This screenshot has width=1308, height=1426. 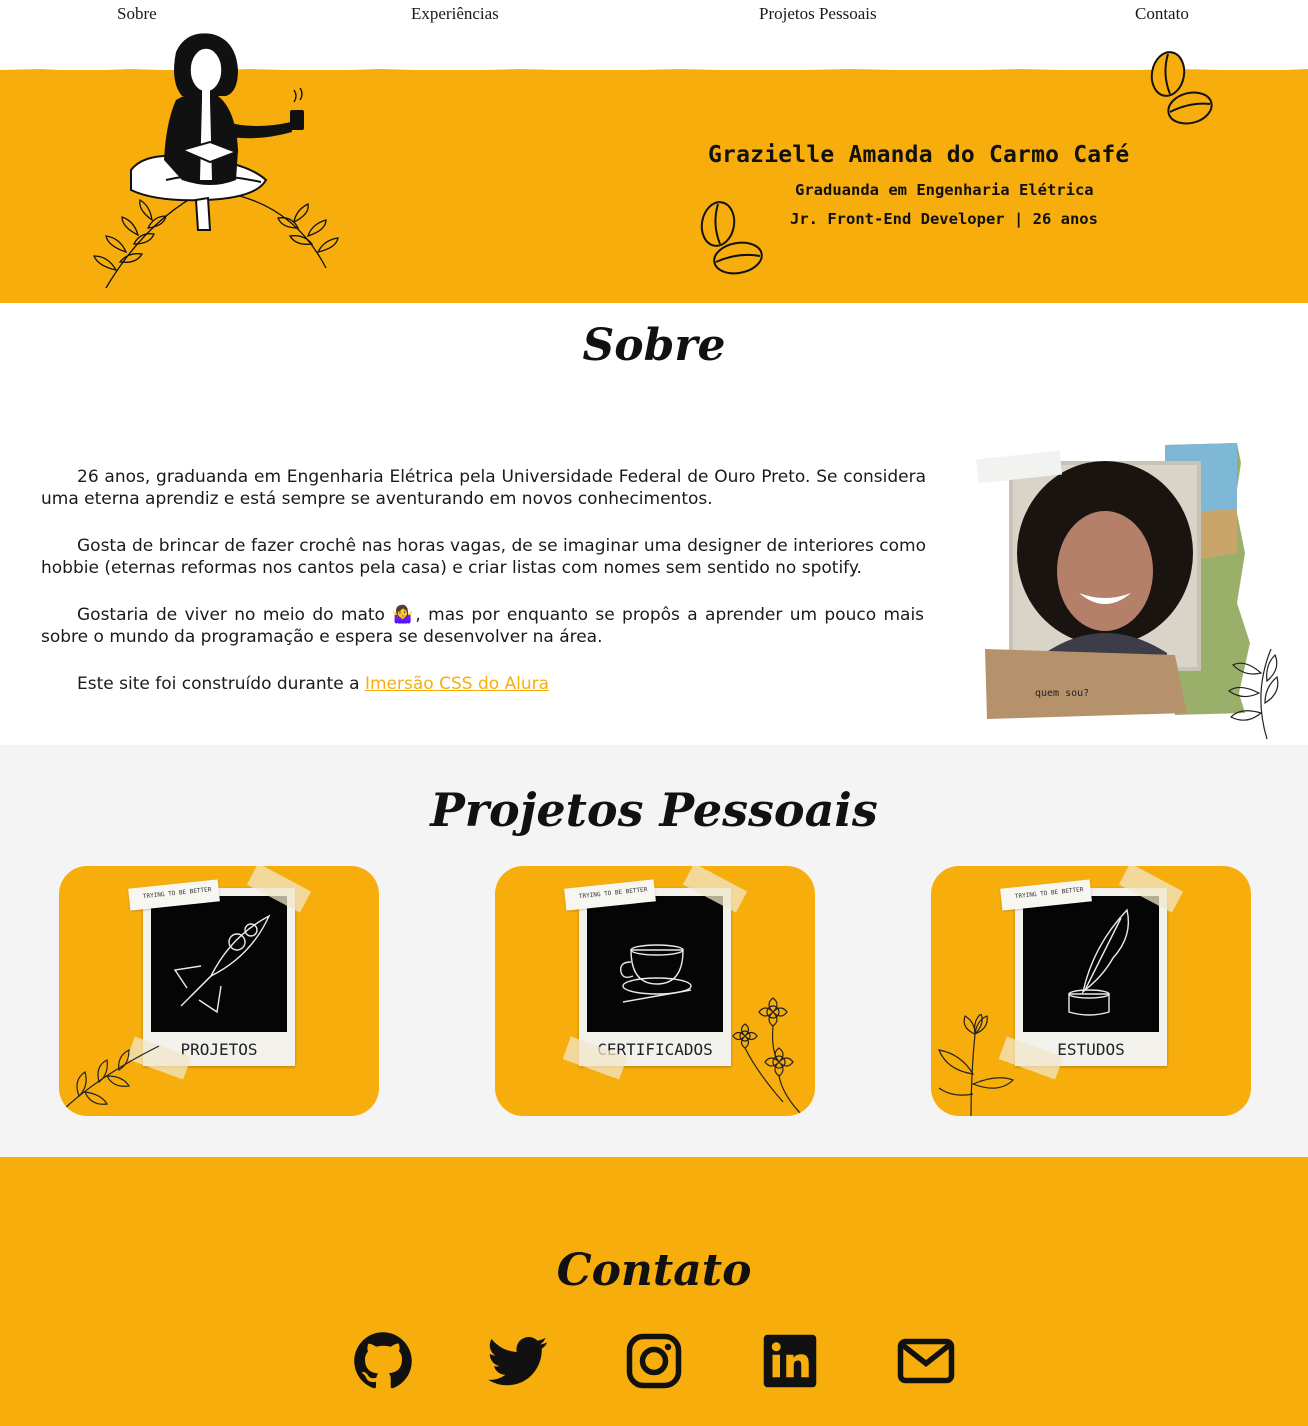 I want to click on contact-title: Contato, so click(x=654, y=1270).